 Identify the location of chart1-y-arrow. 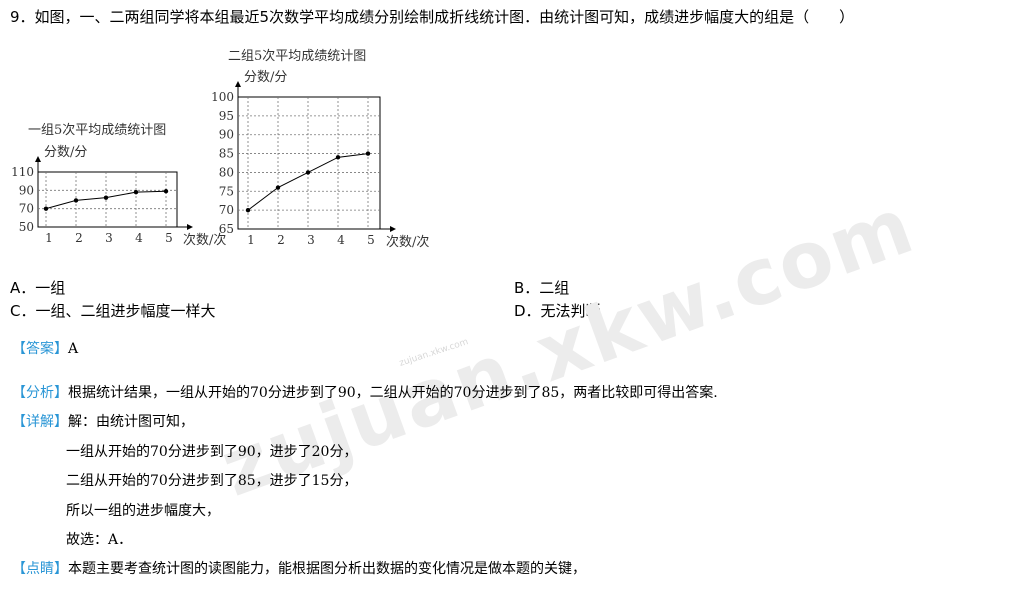
(38, 159).